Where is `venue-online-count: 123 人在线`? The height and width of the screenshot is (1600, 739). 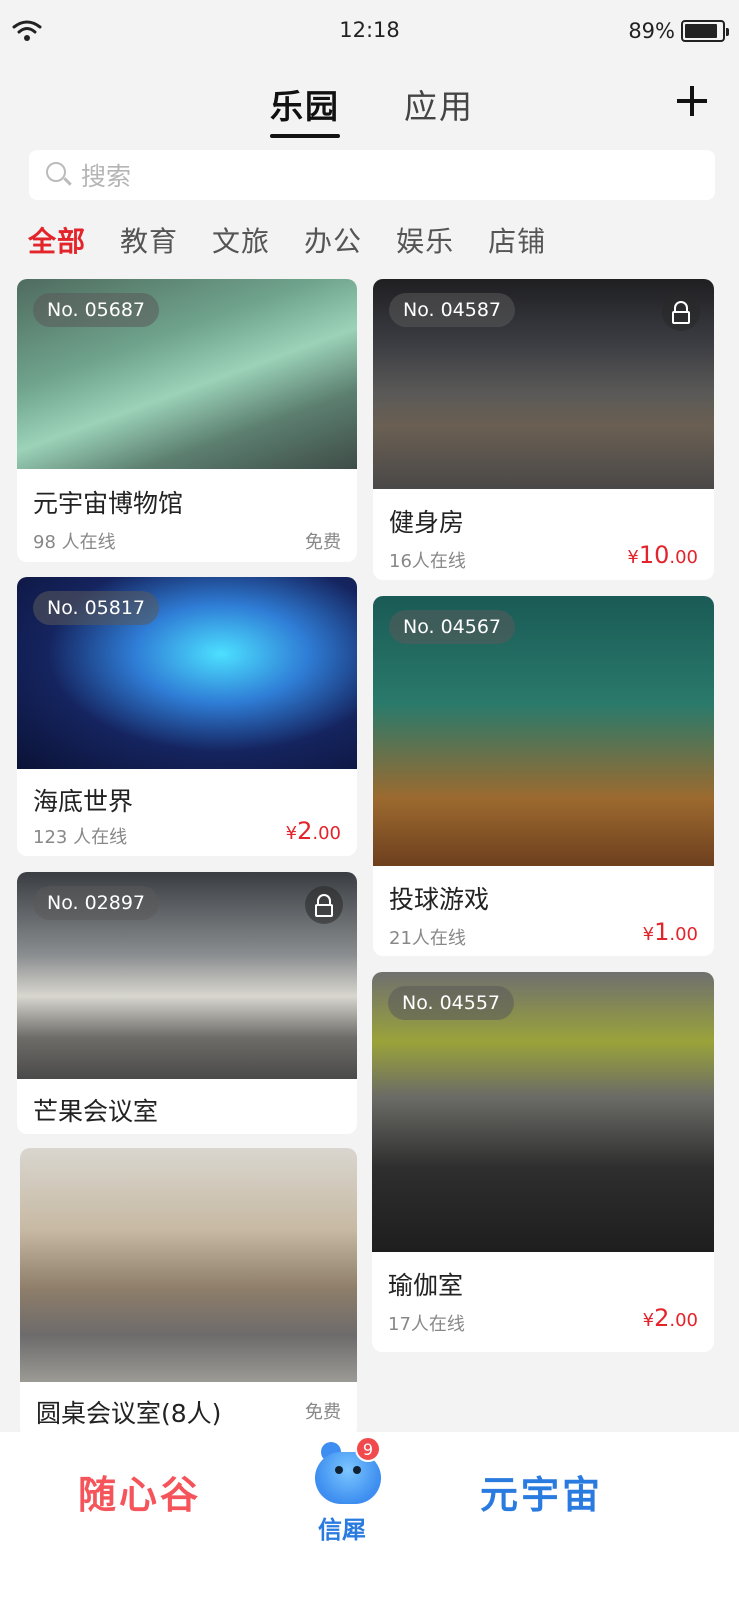 venue-online-count: 123 人在线 is located at coordinates (80, 837).